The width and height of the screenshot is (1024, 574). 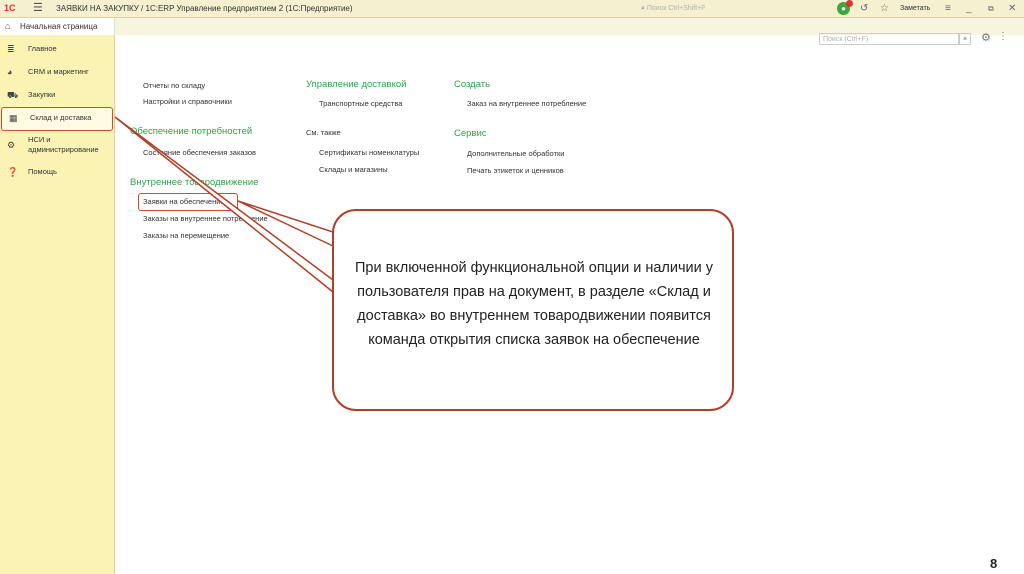 What do you see at coordinates (994, 563) in the screenshot?
I see `page-number: 8` at bounding box center [994, 563].